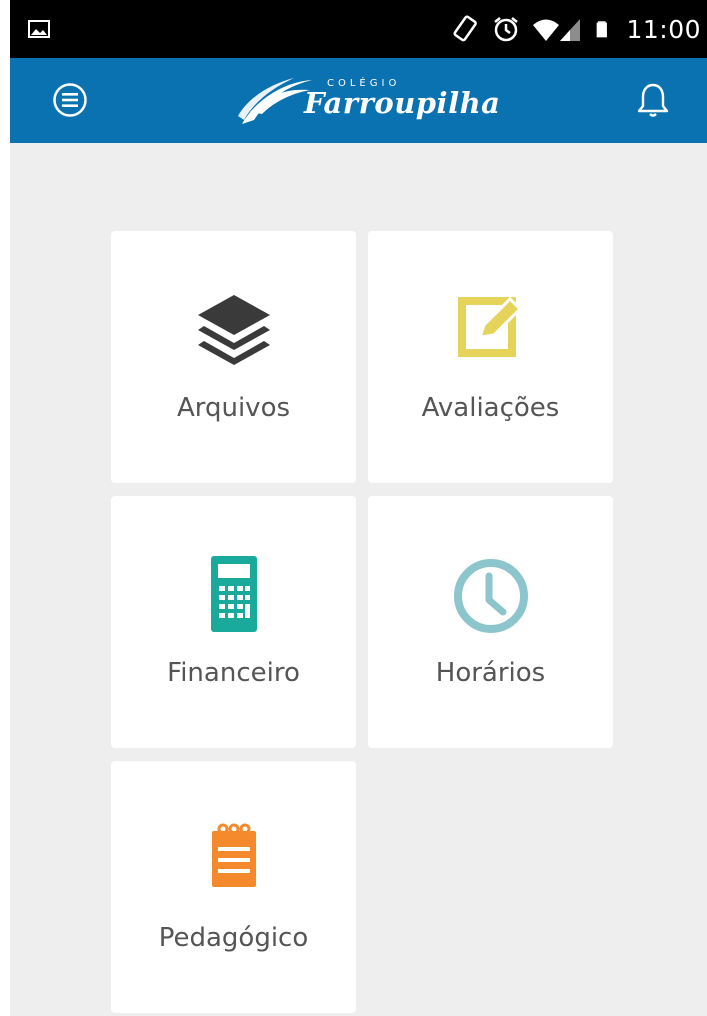  I want to click on tile-label: Avaliações, so click(490, 408).